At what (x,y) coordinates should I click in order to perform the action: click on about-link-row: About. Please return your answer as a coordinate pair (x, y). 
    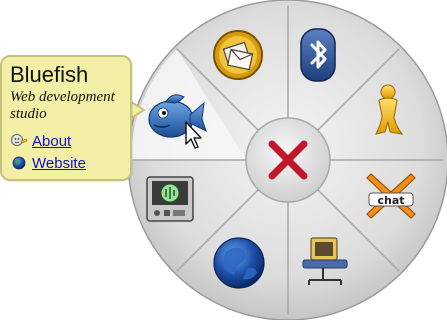
    Looking at the image, I should click on (67, 141).